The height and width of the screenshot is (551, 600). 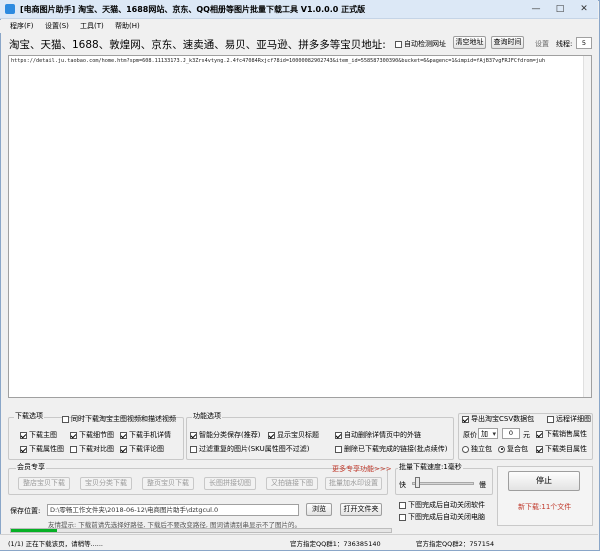 What do you see at coordinates (420, 44) in the screenshot?
I see `auto-recognize-checkbox: 自动检测网址` at bounding box center [420, 44].